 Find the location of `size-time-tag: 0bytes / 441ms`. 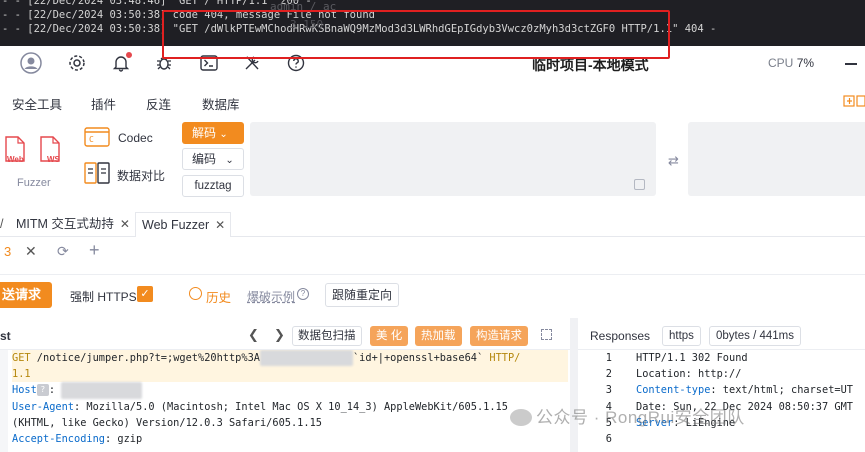

size-time-tag: 0bytes / 441ms is located at coordinates (755, 336).